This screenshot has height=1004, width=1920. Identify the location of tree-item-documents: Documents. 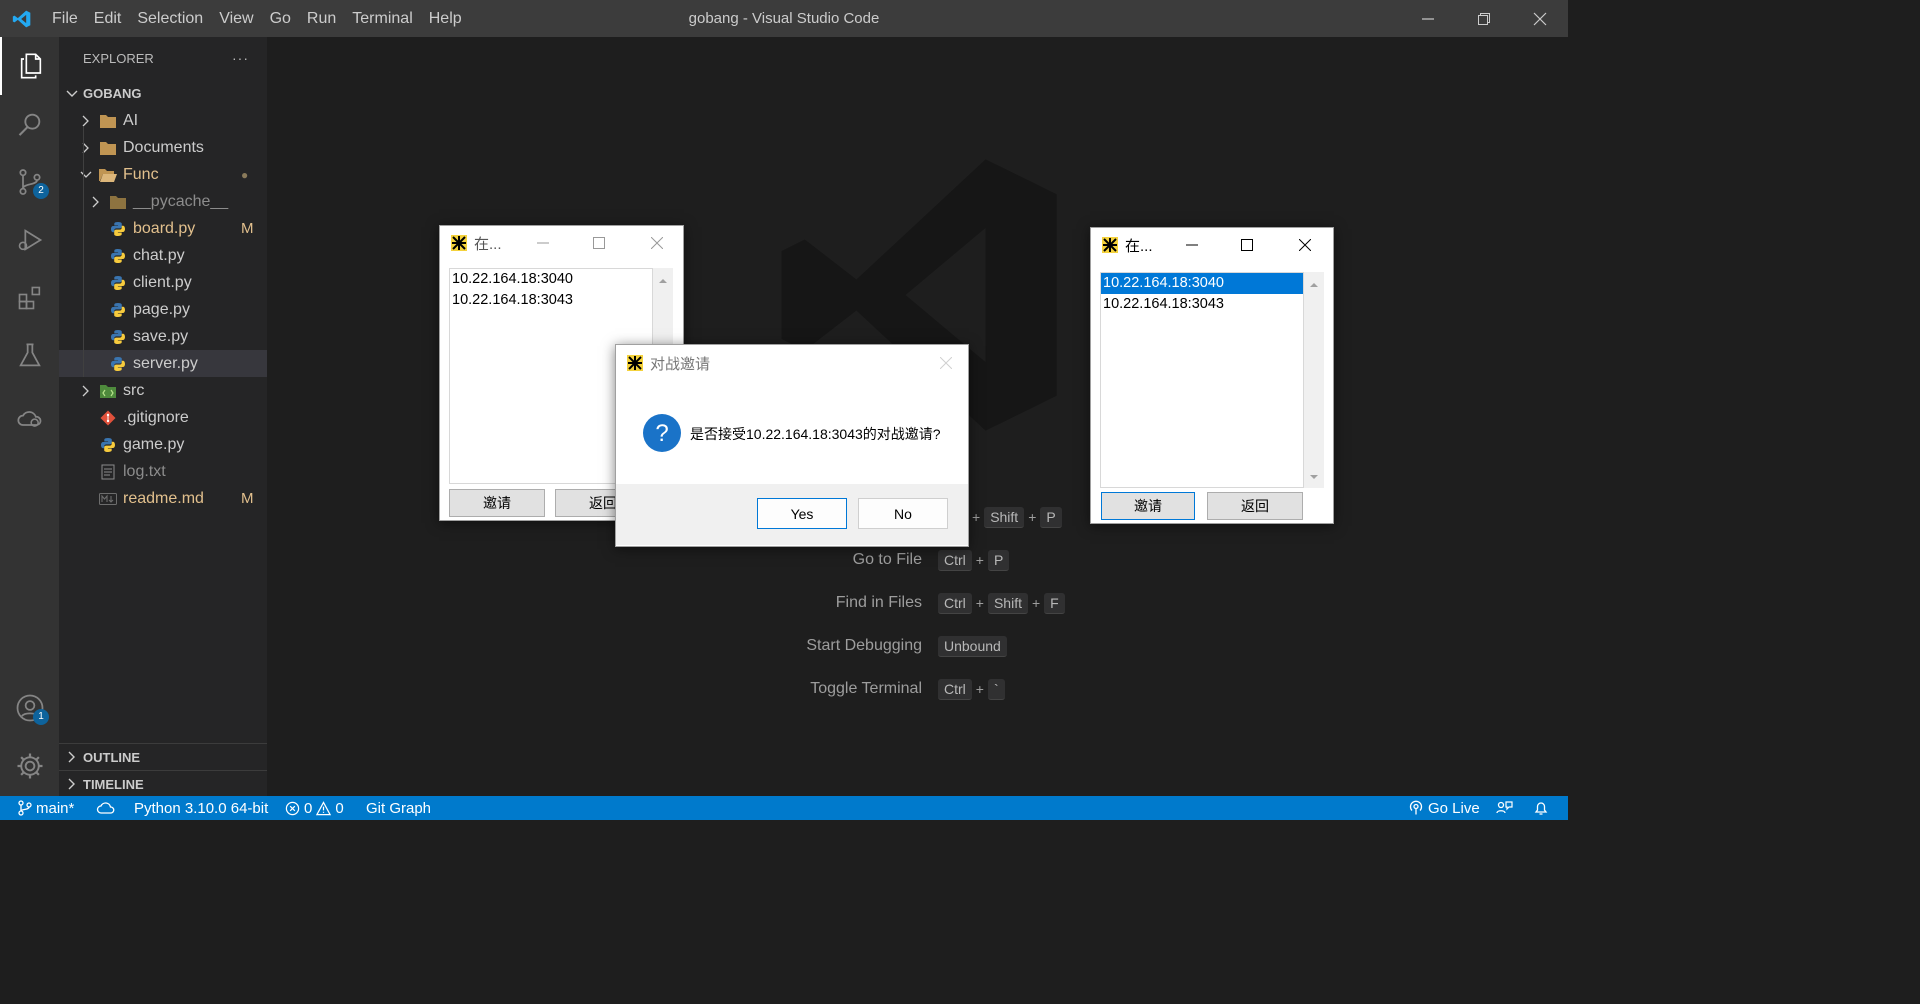
(163, 147).